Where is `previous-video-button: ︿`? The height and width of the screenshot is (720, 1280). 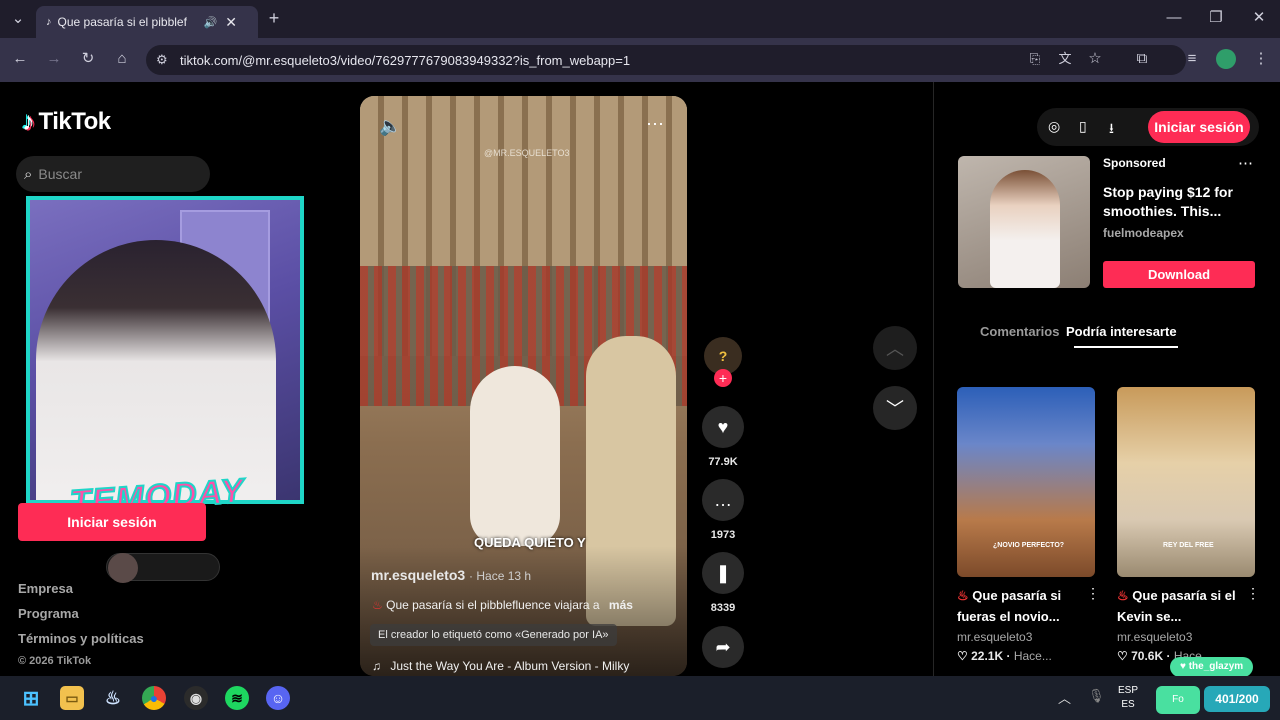 previous-video-button: ︿ is located at coordinates (895, 348).